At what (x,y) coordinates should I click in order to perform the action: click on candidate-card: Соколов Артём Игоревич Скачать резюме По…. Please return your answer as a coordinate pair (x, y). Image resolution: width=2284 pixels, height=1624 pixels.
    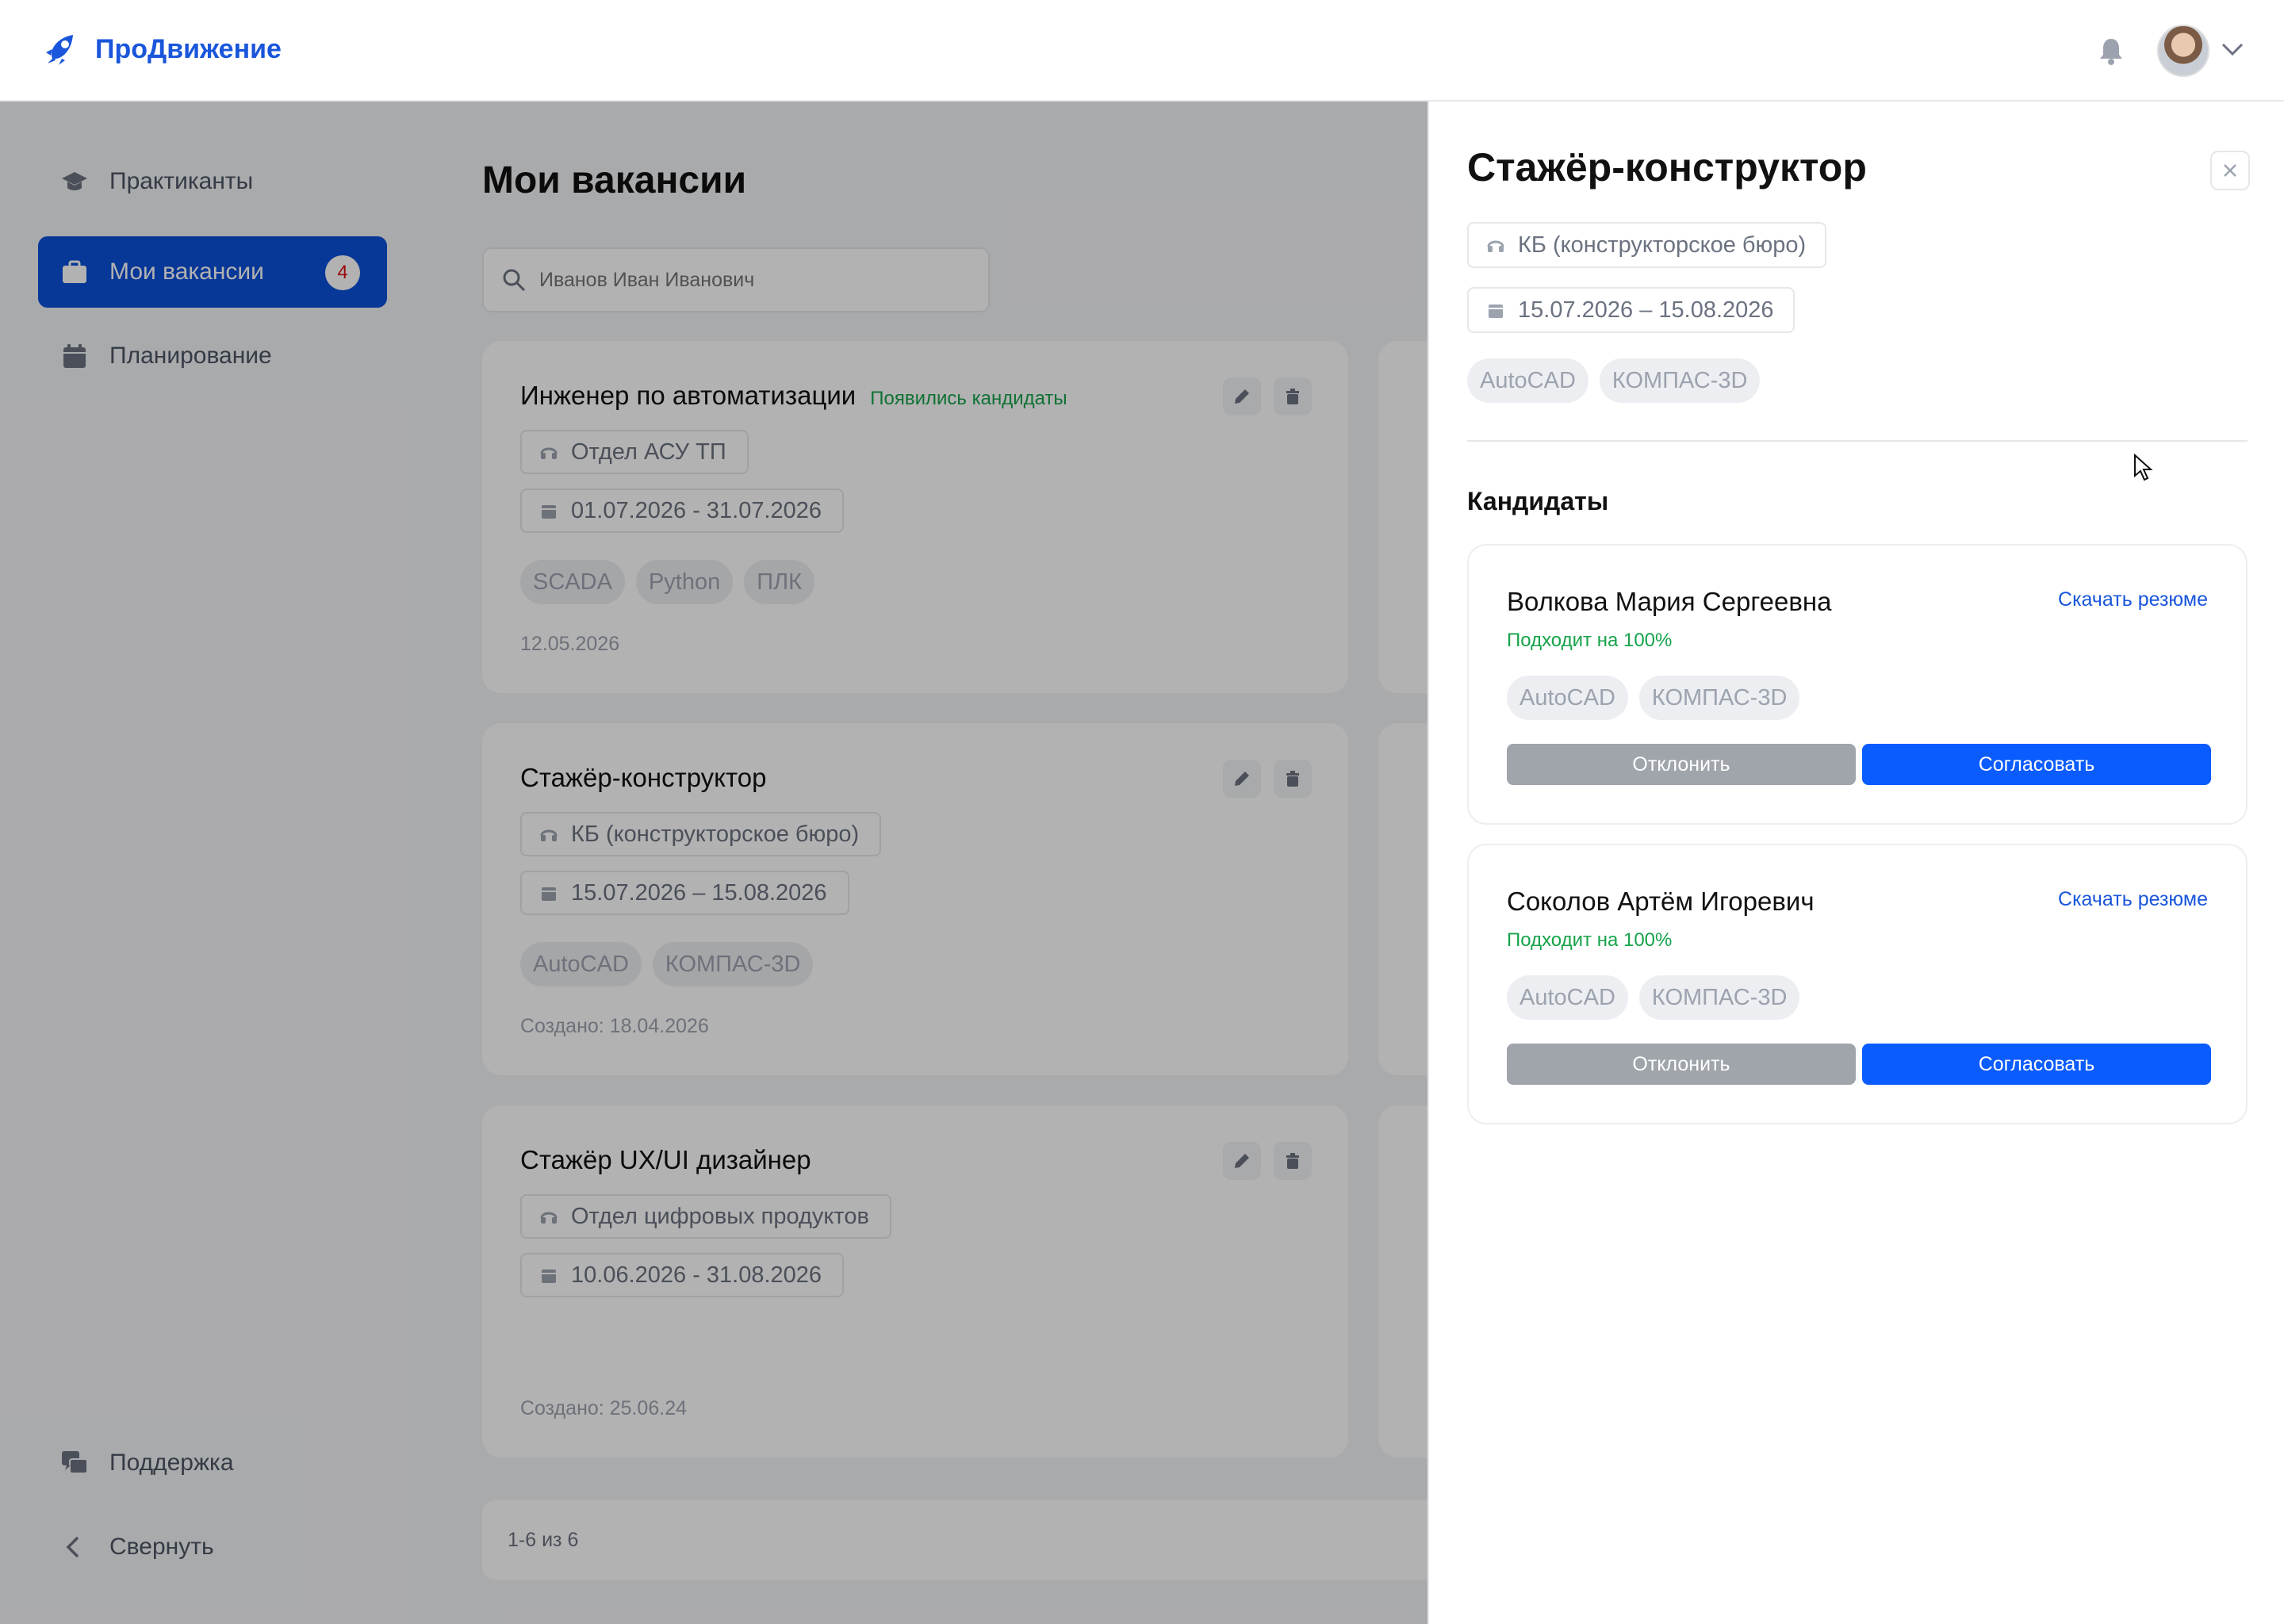
    Looking at the image, I should click on (1857, 984).